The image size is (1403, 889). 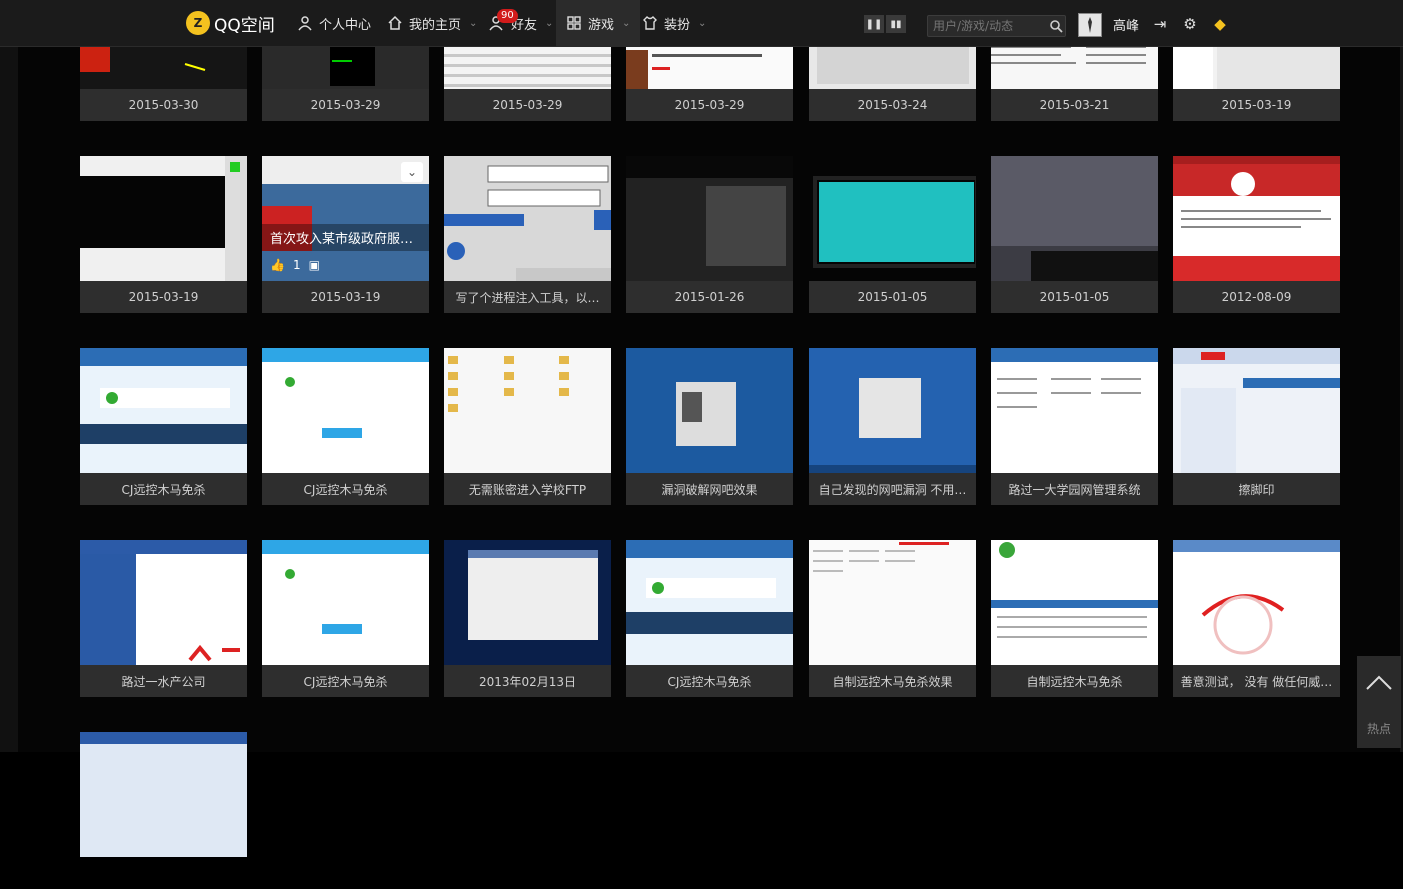 I want to click on view-toggle-group: ❚❚ ▮▮, so click(x=885, y=24).